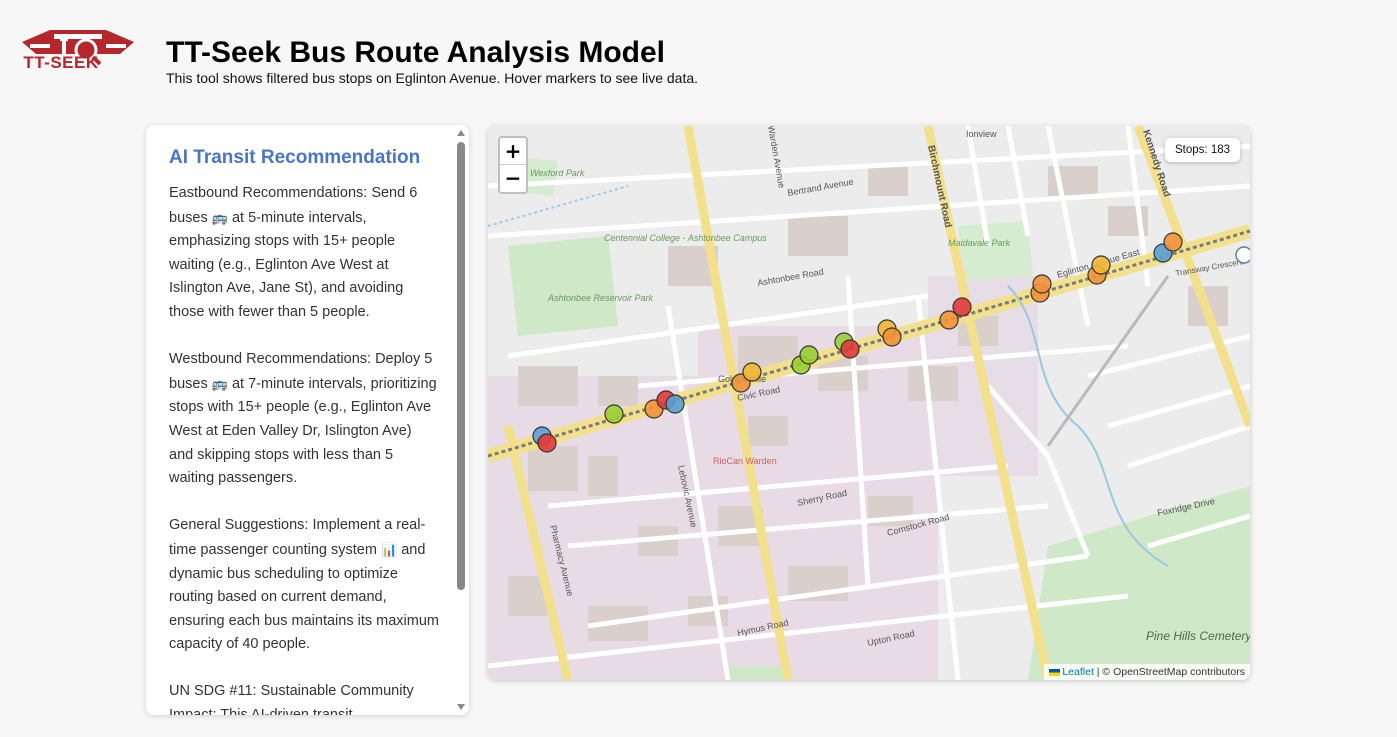  What do you see at coordinates (1078, 672) in the screenshot?
I see `leaflet-link: Leaflet` at bounding box center [1078, 672].